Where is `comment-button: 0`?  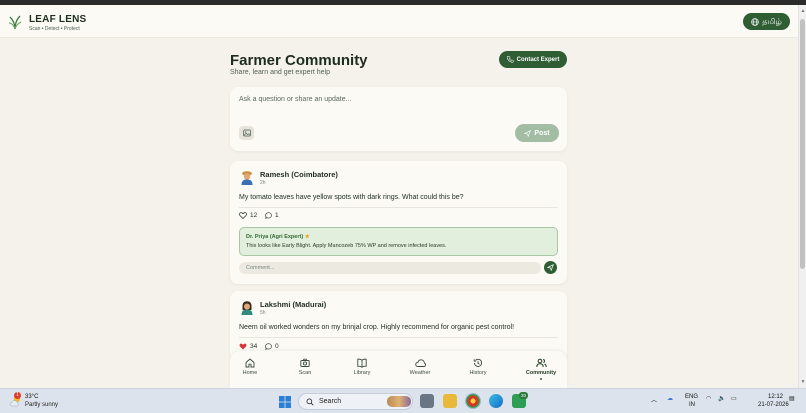 comment-button: 0 is located at coordinates (272, 346).